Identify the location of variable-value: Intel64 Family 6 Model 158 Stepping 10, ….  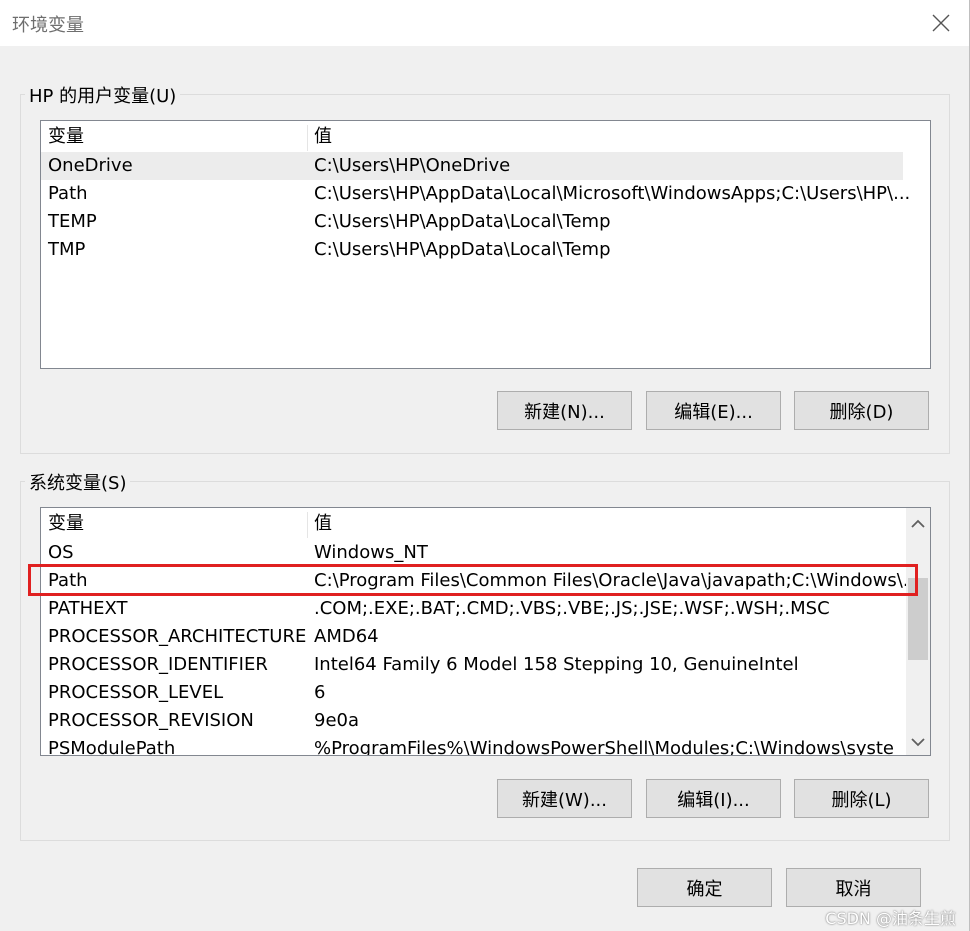
(556, 664).